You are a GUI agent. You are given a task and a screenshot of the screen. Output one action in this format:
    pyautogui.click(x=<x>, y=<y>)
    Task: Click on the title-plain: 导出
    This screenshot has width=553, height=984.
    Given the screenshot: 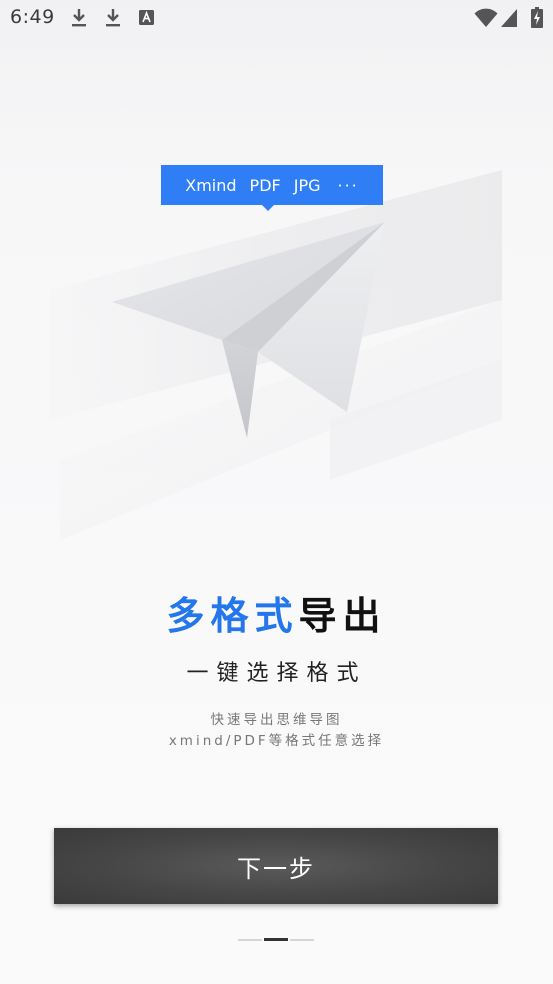 What is the action you would take?
    pyautogui.click(x=342, y=616)
    